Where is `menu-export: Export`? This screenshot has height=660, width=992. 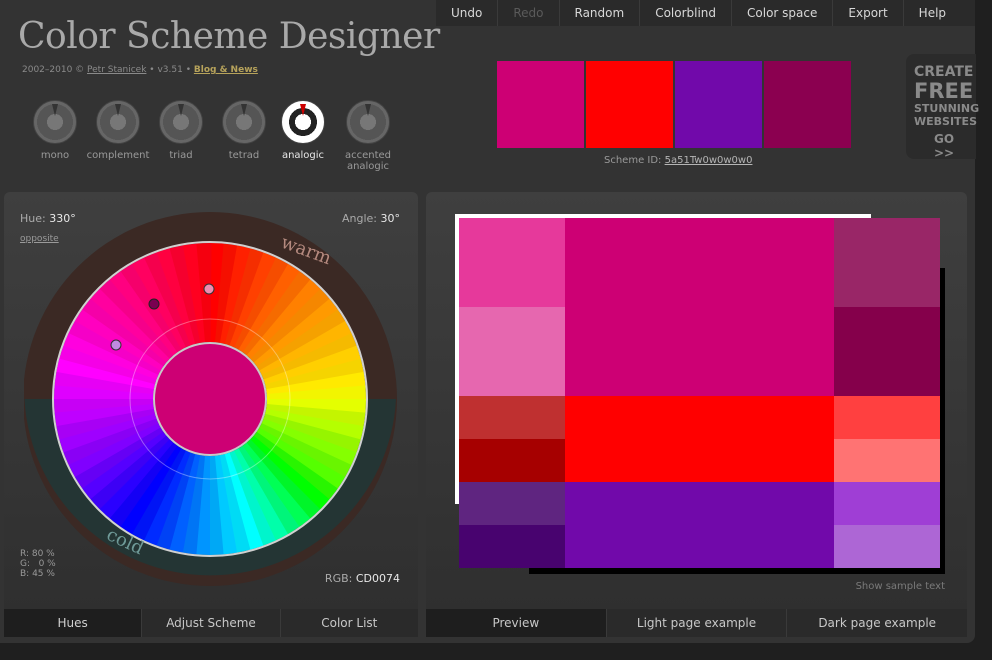 menu-export: Export is located at coordinates (868, 13).